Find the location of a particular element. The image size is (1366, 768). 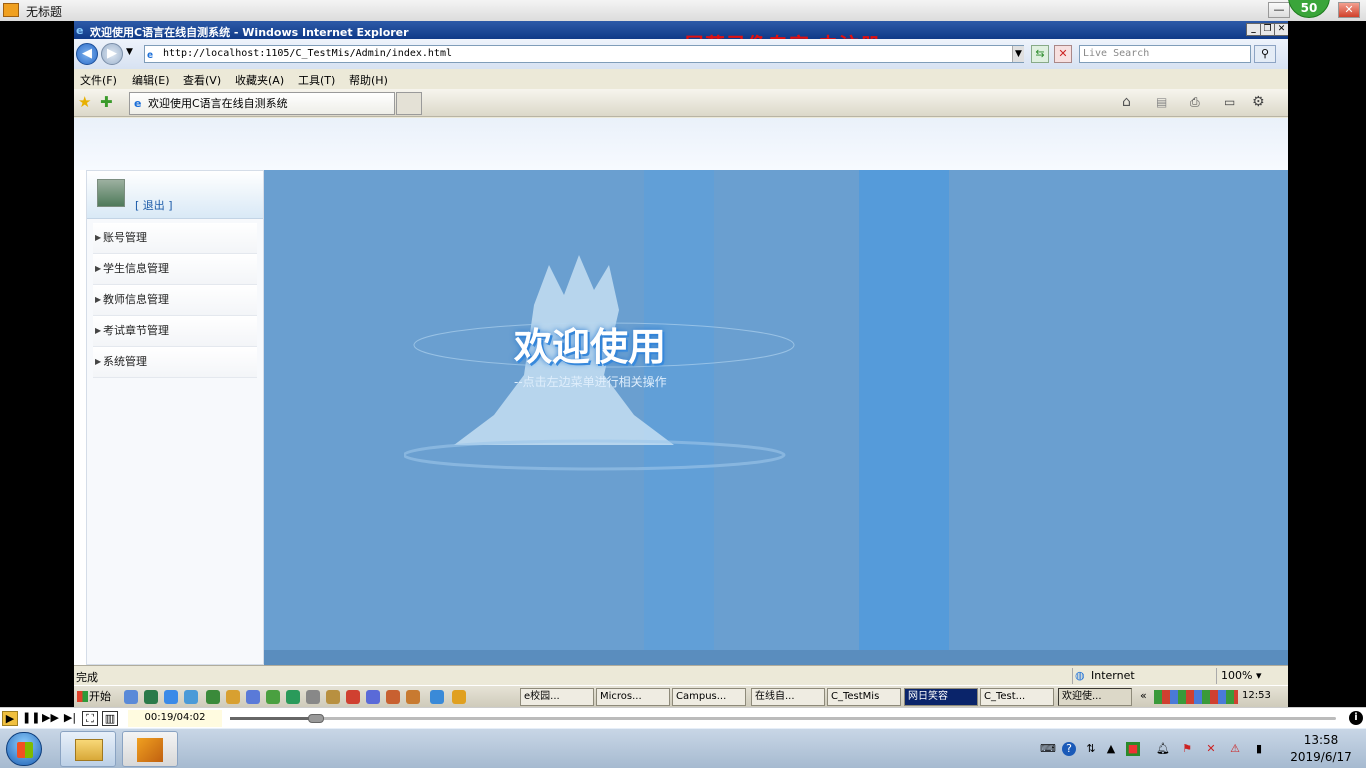

sidebar-item-chapters: ▶ 考试章节管理 is located at coordinates (175, 331).